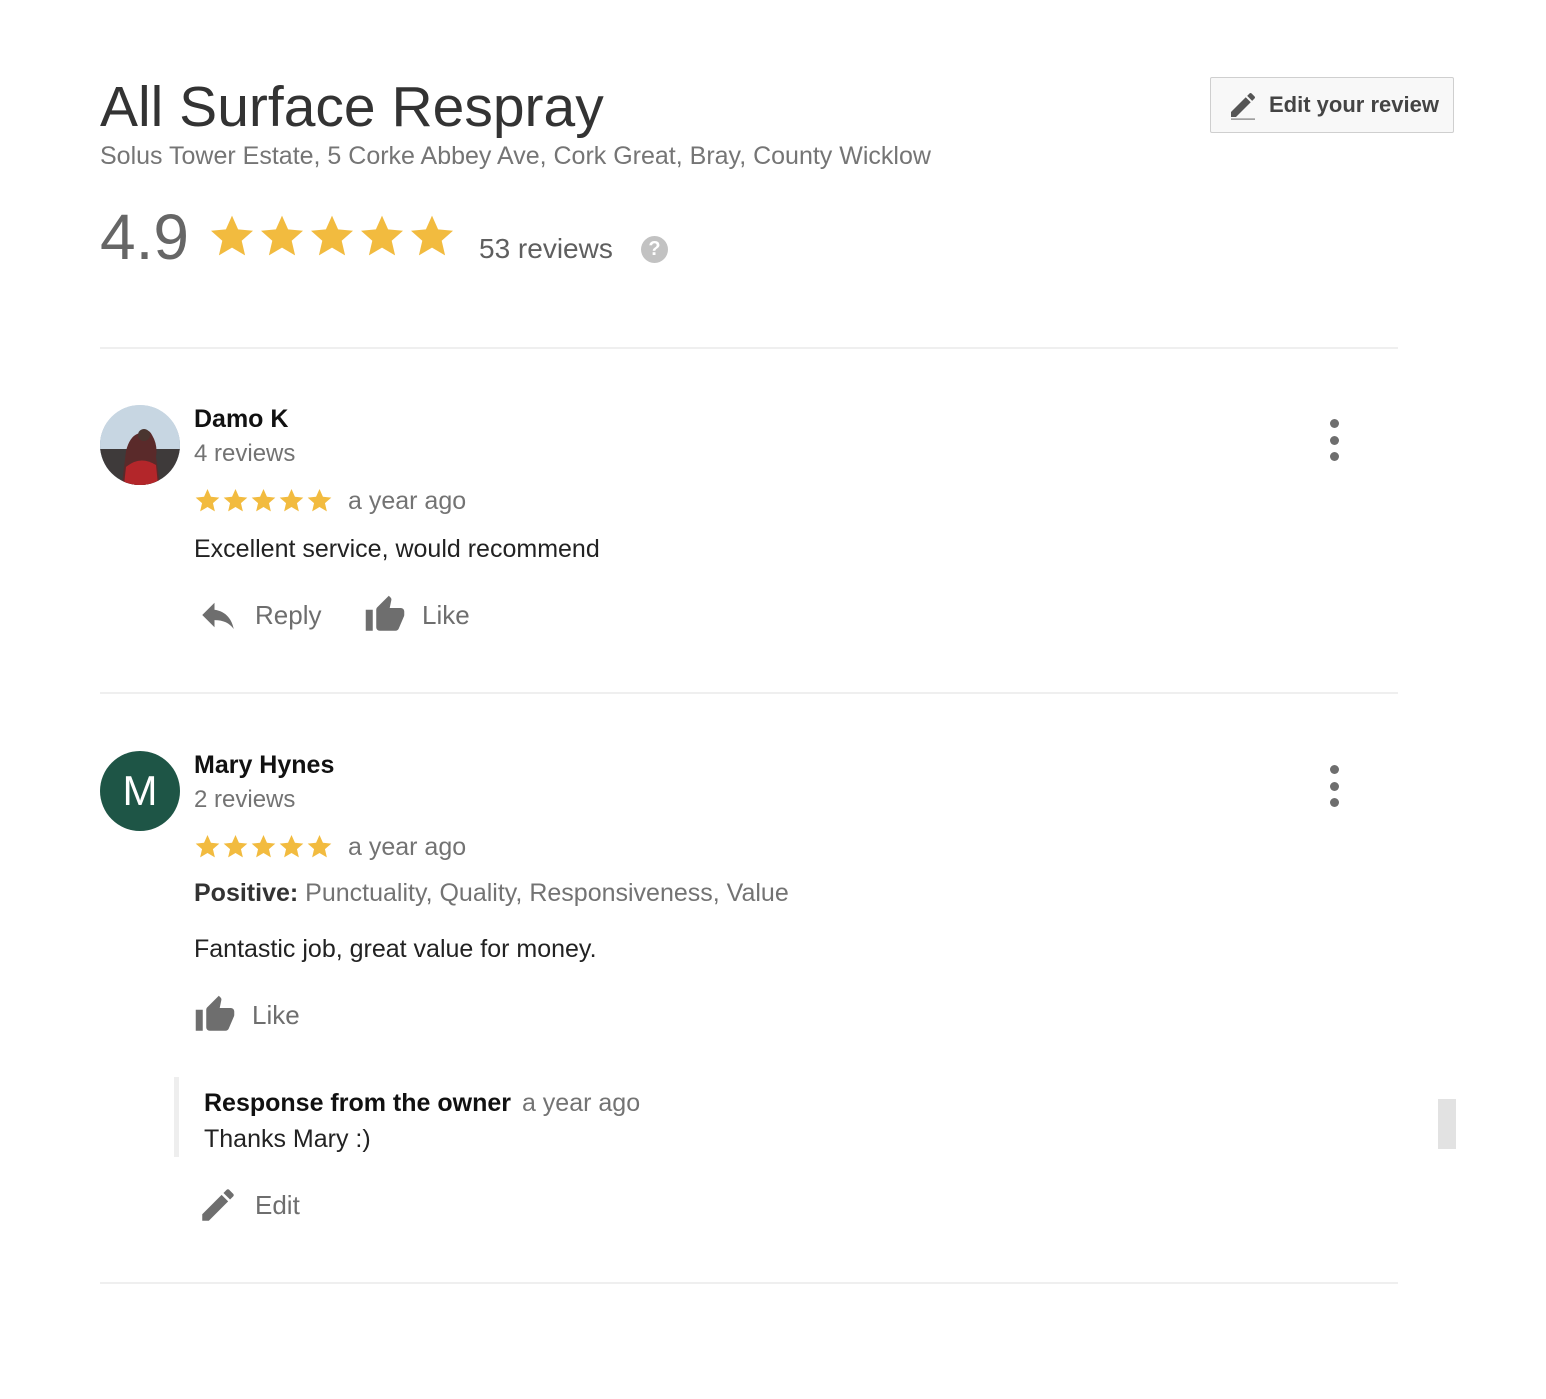 The height and width of the screenshot is (1399, 1546). Describe the element at coordinates (1447, 1124) in the screenshot. I see `scrollbar-thumb` at that location.